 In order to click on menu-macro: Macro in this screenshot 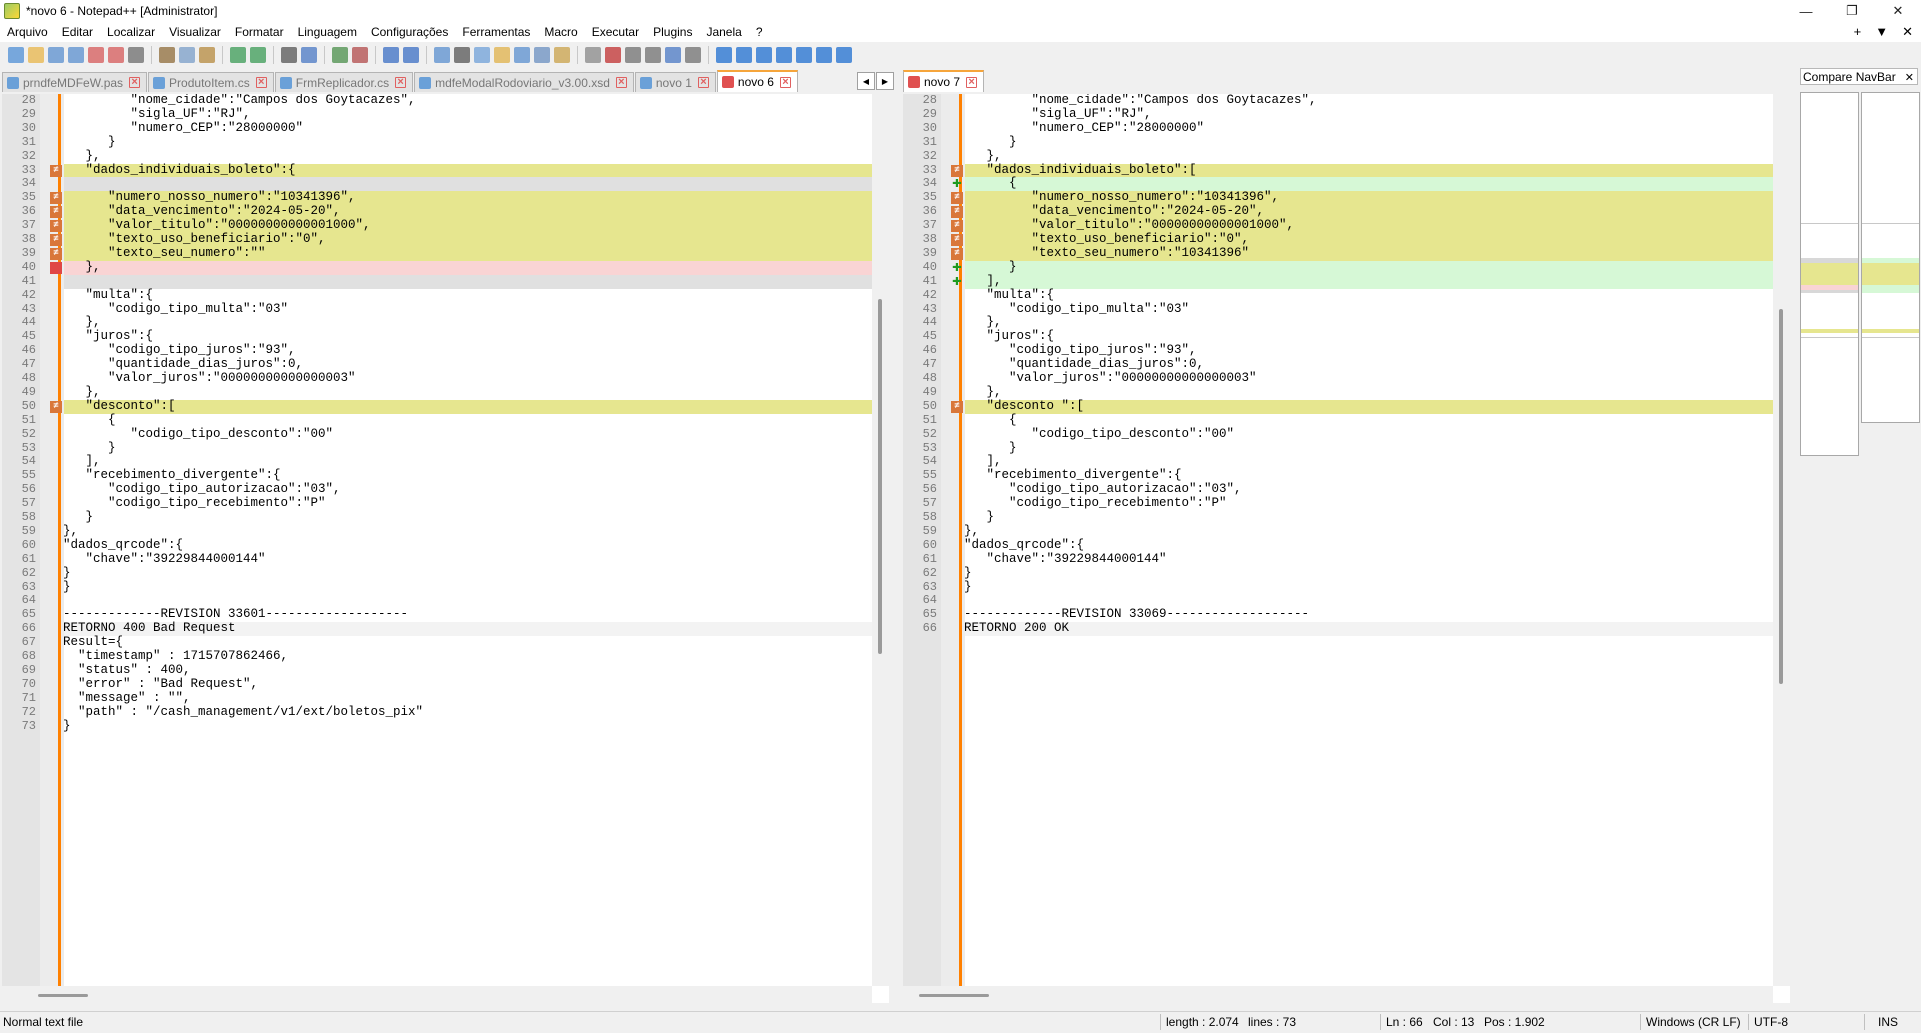, I will do `click(560, 32)`.